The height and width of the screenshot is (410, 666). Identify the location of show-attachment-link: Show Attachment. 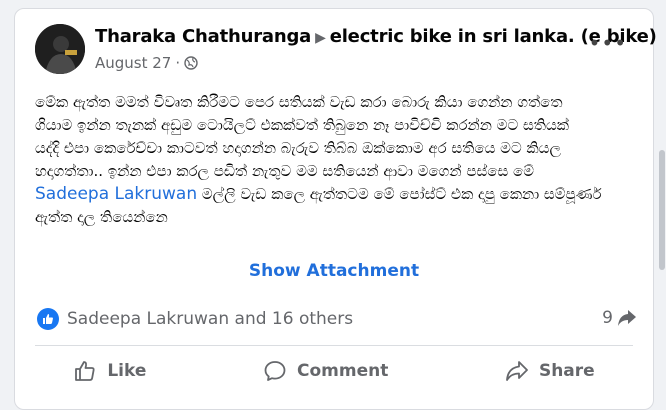
(334, 271).